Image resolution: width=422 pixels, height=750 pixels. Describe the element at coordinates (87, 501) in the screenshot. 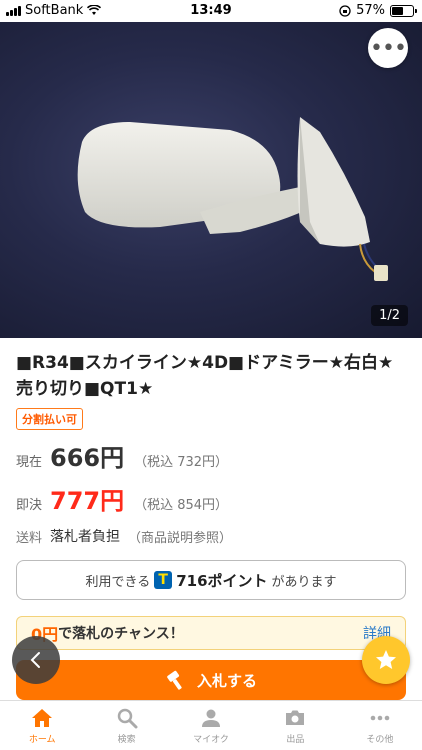

I see `buynow-price: 777円` at that location.